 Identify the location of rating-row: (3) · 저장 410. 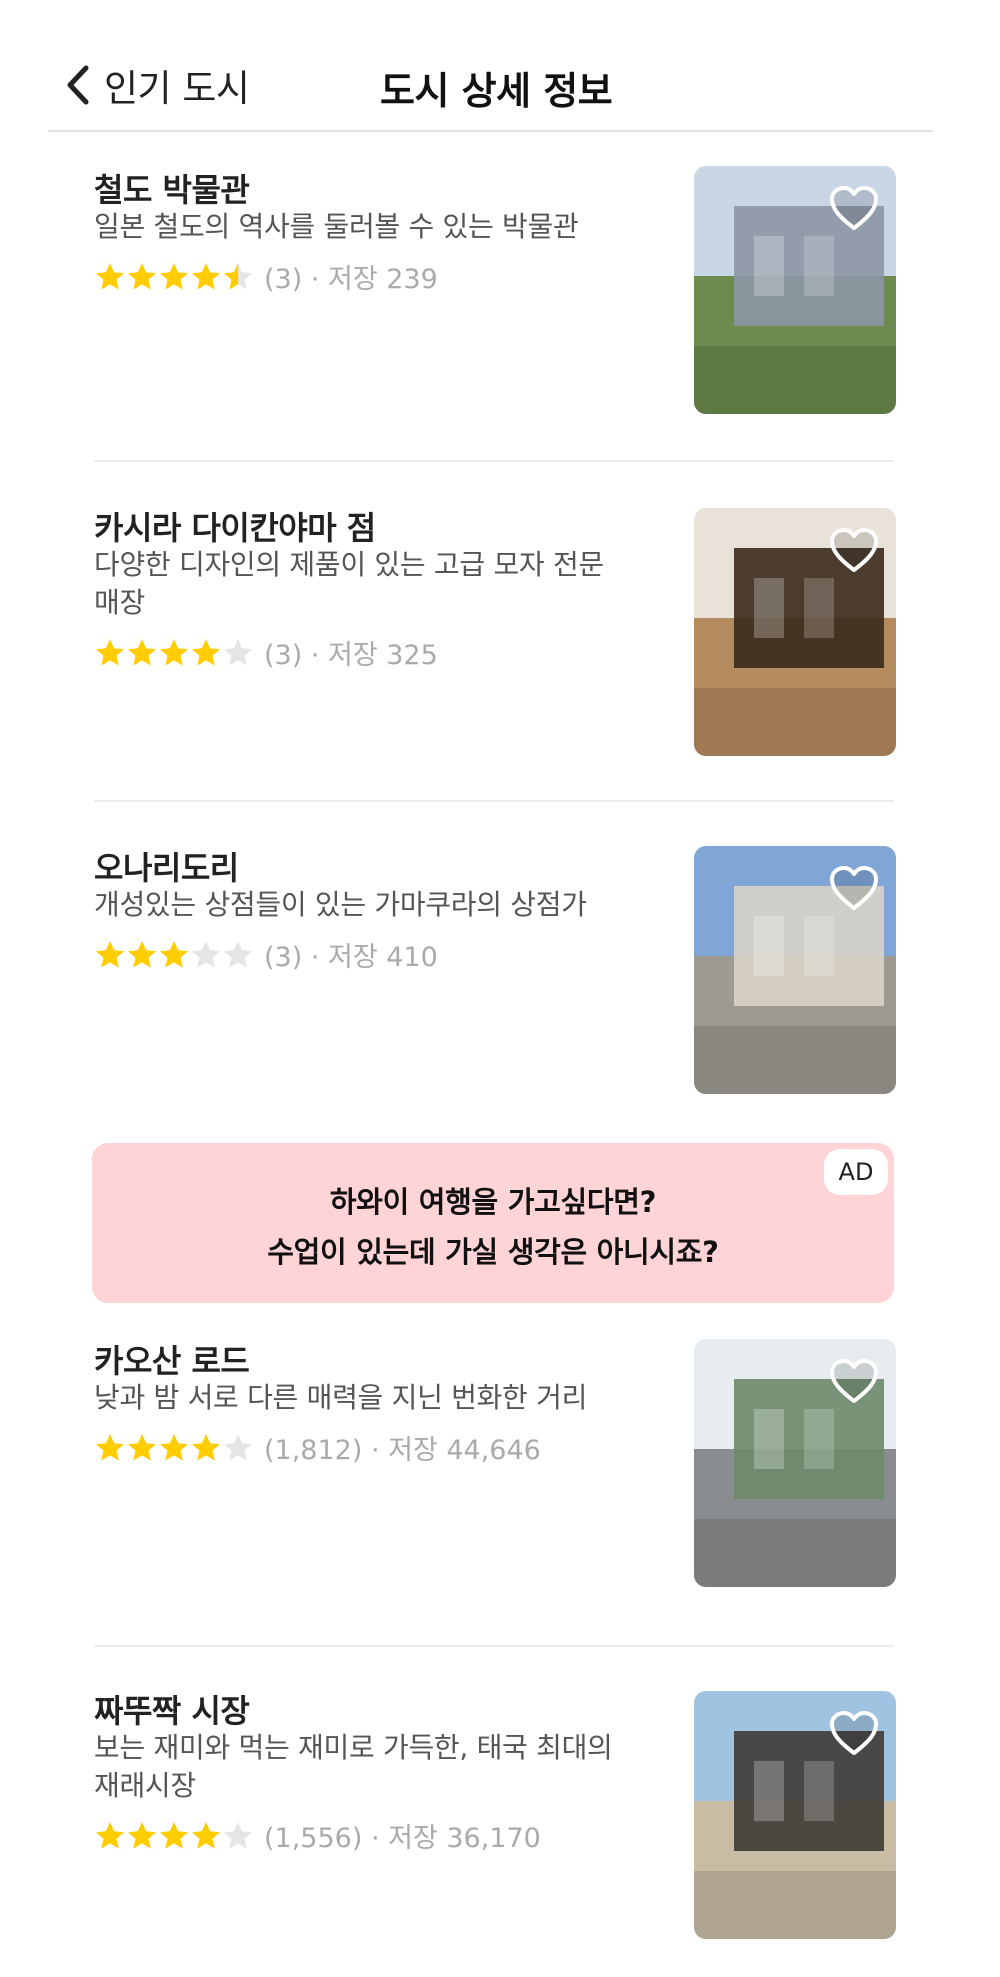
(266, 954).